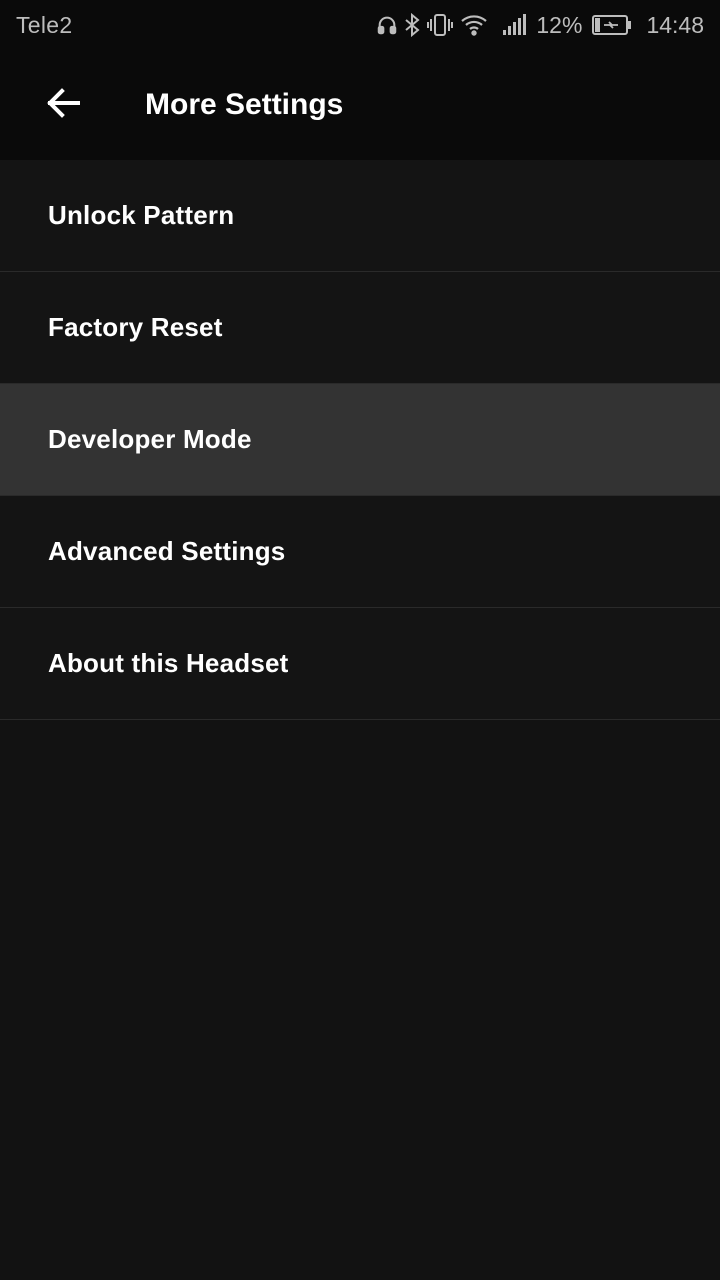  Describe the element at coordinates (360, 664) in the screenshot. I see `menu-item-about-headset: About this Headset` at that location.